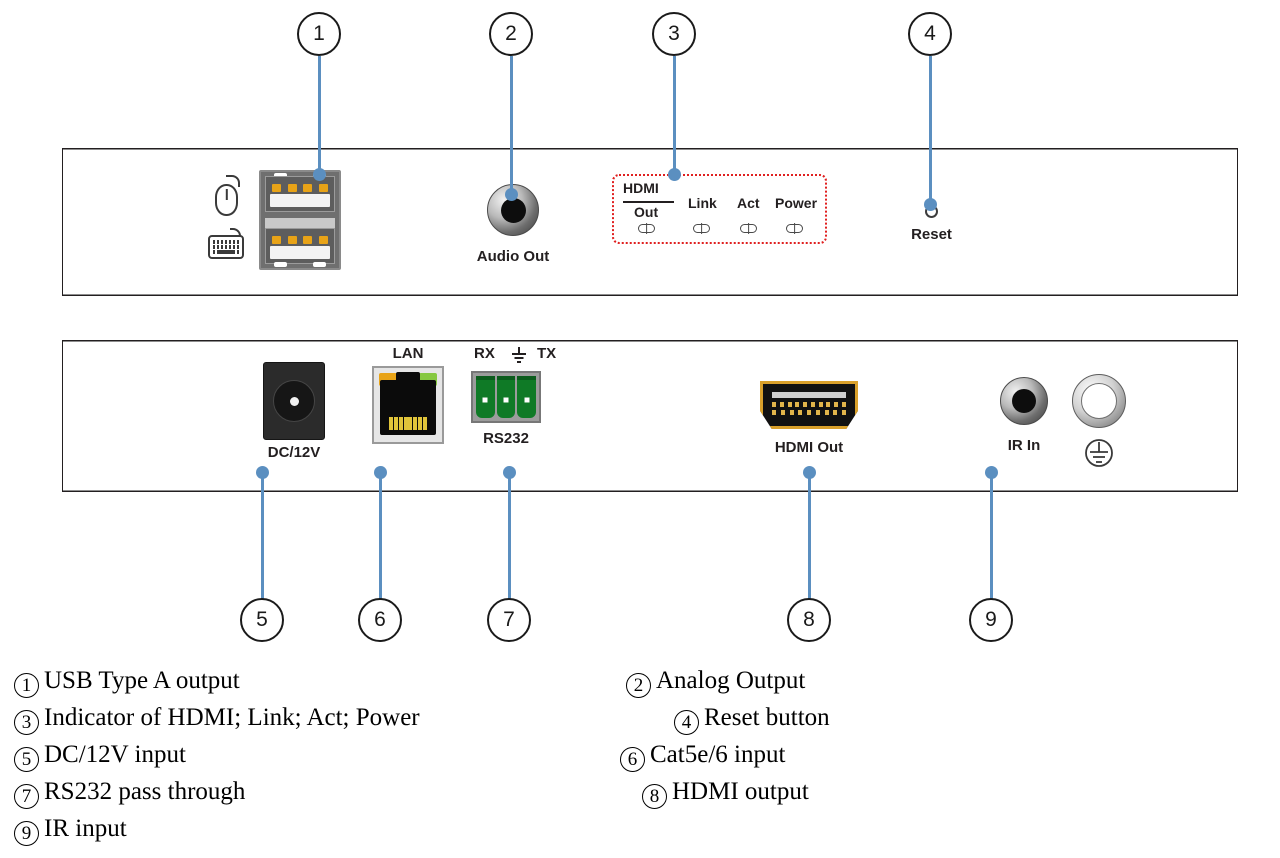 This screenshot has height=858, width=1280. I want to click on legend-num-2: 2, so click(638, 685).